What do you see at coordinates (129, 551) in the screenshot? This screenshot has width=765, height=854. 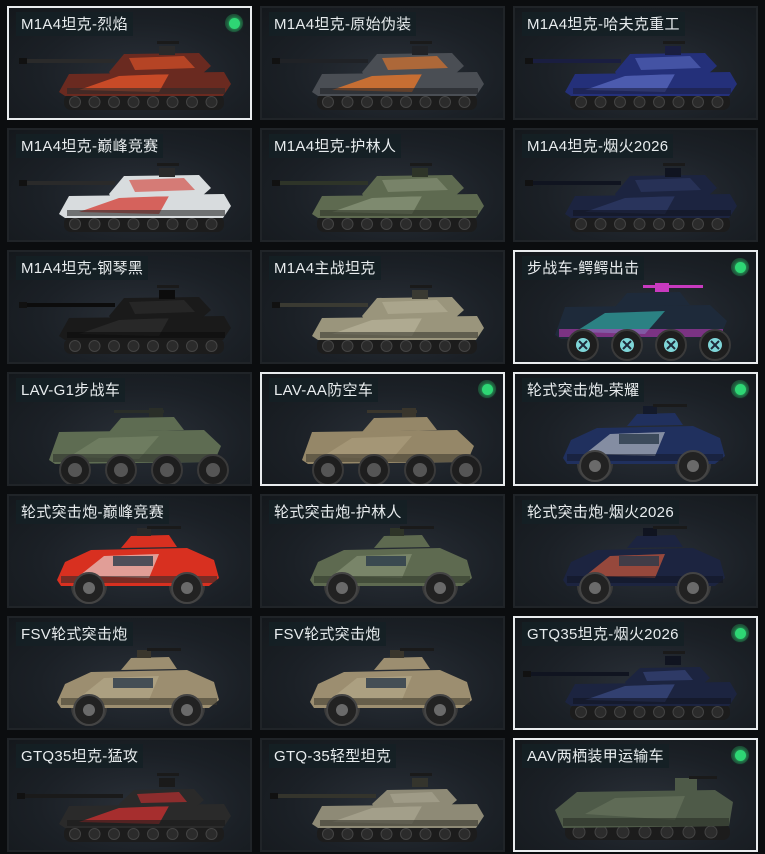 I see `vehicle-skin-card: 轮式突击炮-巅峰竞赛` at bounding box center [129, 551].